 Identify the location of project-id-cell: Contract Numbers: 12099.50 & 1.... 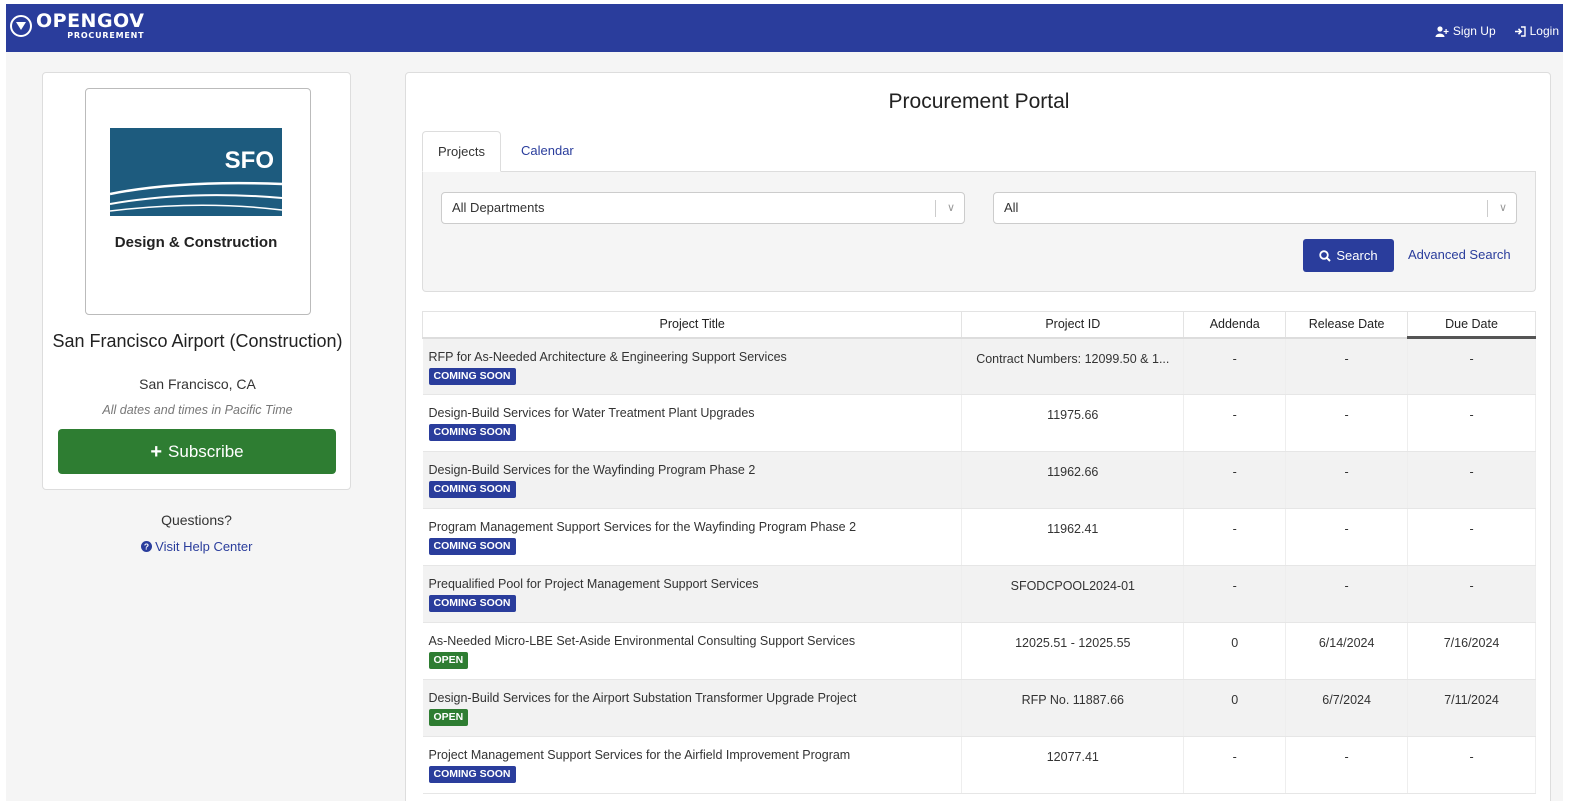
(1073, 366).